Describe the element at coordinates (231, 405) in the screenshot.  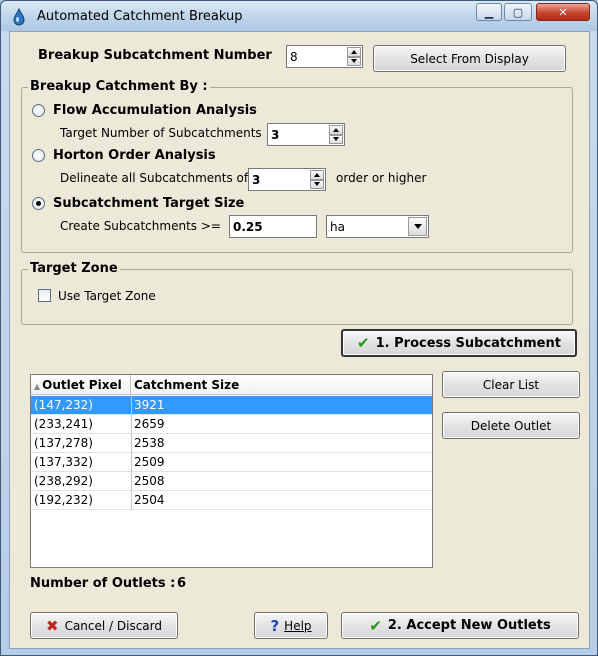
I see `table-row: (147,232) 3921` at that location.